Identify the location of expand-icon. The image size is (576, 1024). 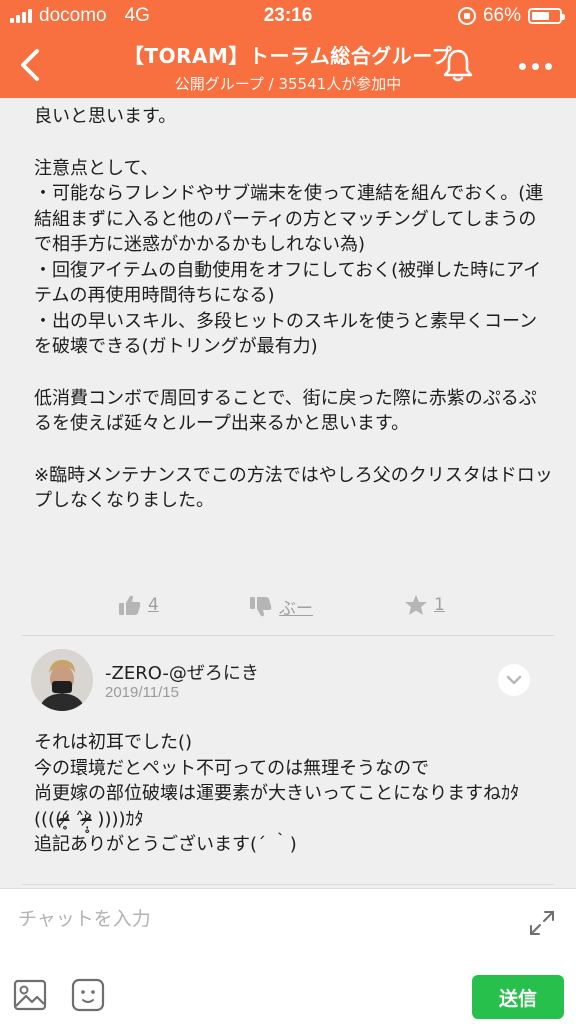
(542, 923).